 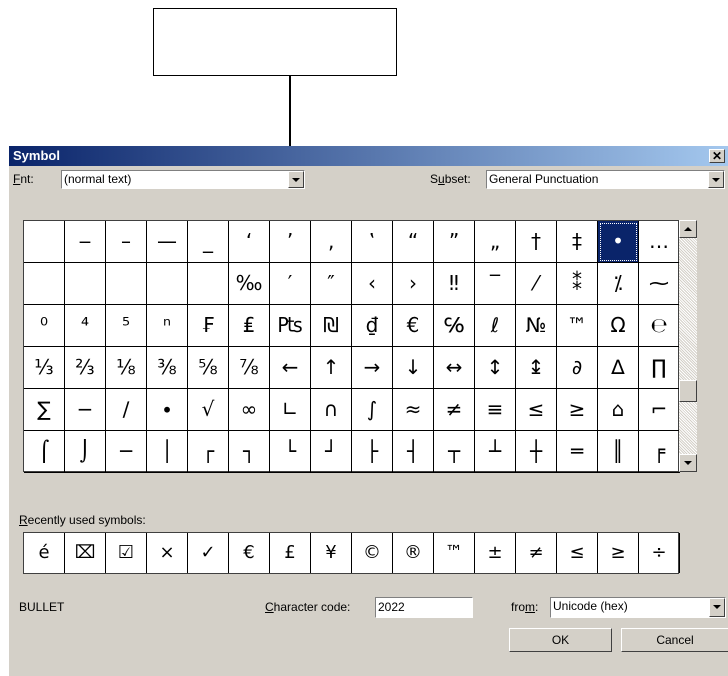 What do you see at coordinates (413, 452) in the screenshot?
I see `symbol-cell: ┤` at bounding box center [413, 452].